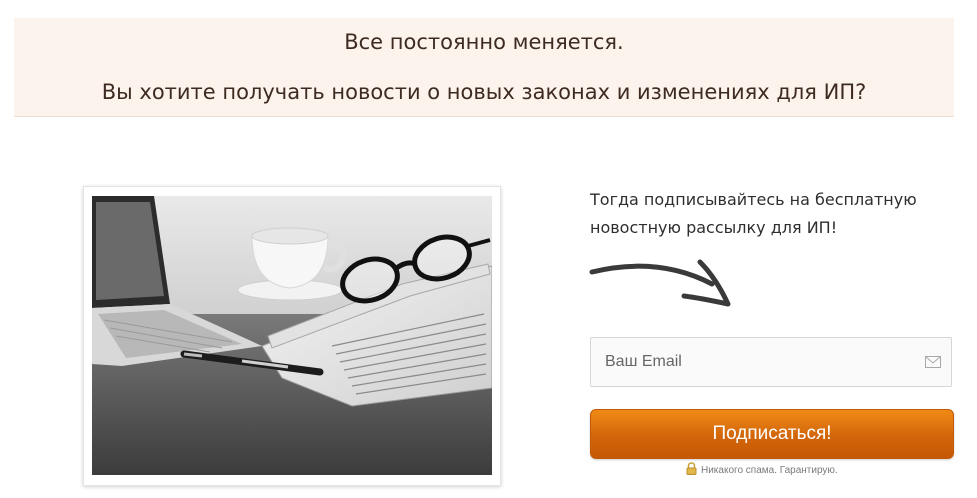 This screenshot has height=498, width=977. What do you see at coordinates (691, 468) in the screenshot?
I see `lock-icon` at bounding box center [691, 468].